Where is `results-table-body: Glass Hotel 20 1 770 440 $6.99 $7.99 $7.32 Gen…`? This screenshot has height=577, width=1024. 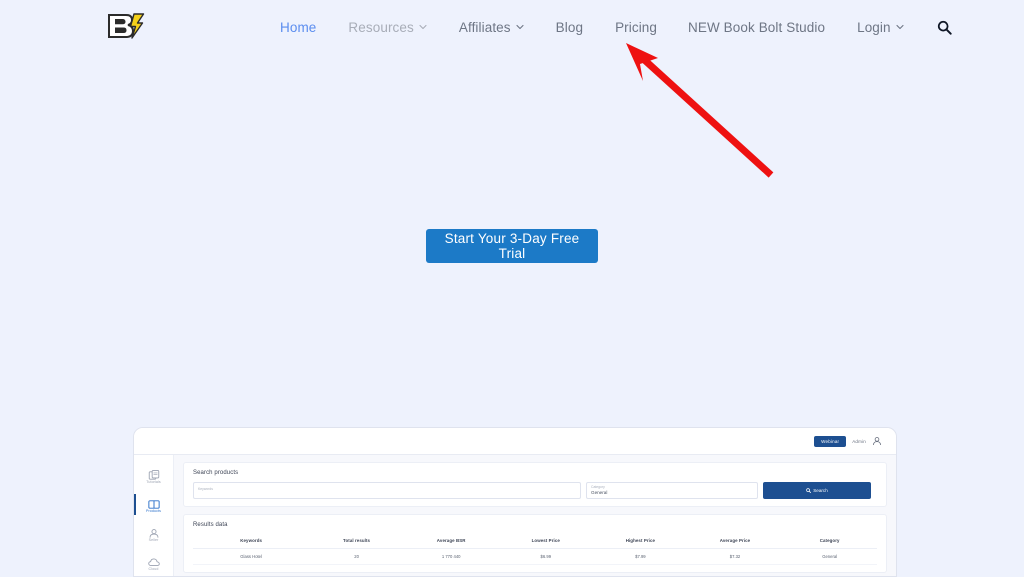 results-table-body: Glass Hotel 20 1 770 440 $6.99 $7.99 $7.32 Gen… is located at coordinates (535, 556).